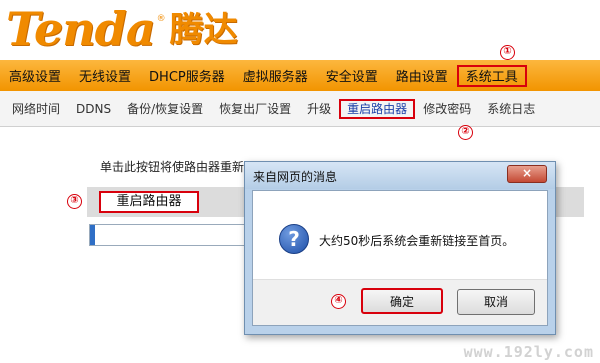 The image size is (600, 363). Describe the element at coordinates (422, 76) in the screenshot. I see `nav-routing-settings: 路由设置` at that location.